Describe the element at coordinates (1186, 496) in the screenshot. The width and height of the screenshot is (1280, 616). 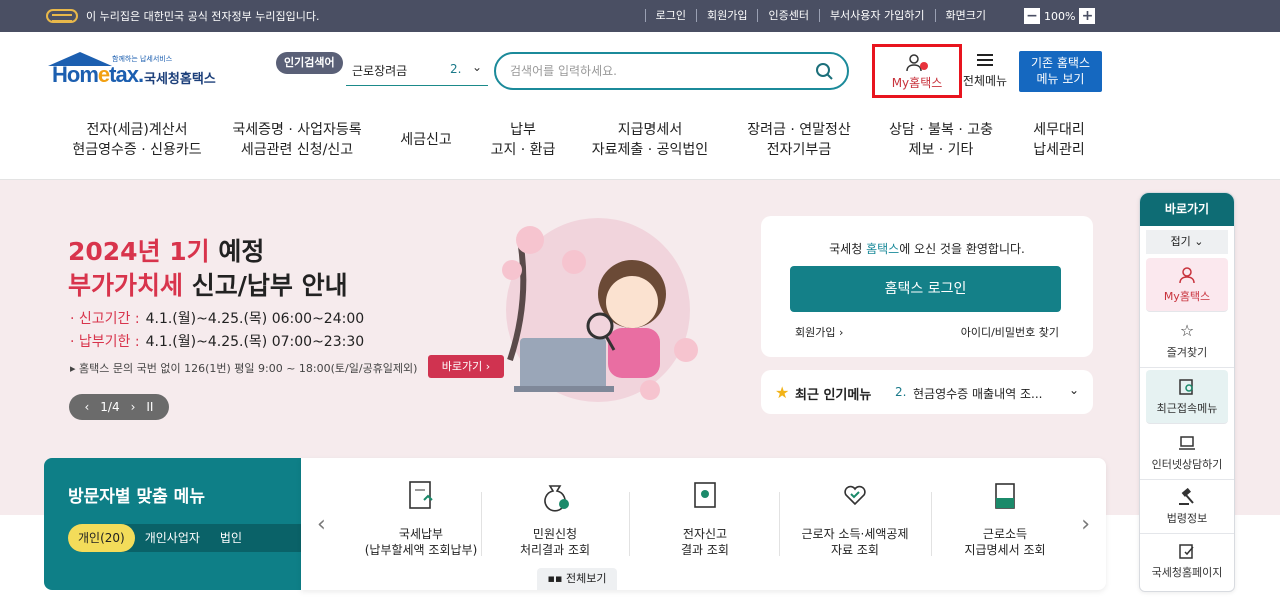
I see `gavel-icon` at that location.